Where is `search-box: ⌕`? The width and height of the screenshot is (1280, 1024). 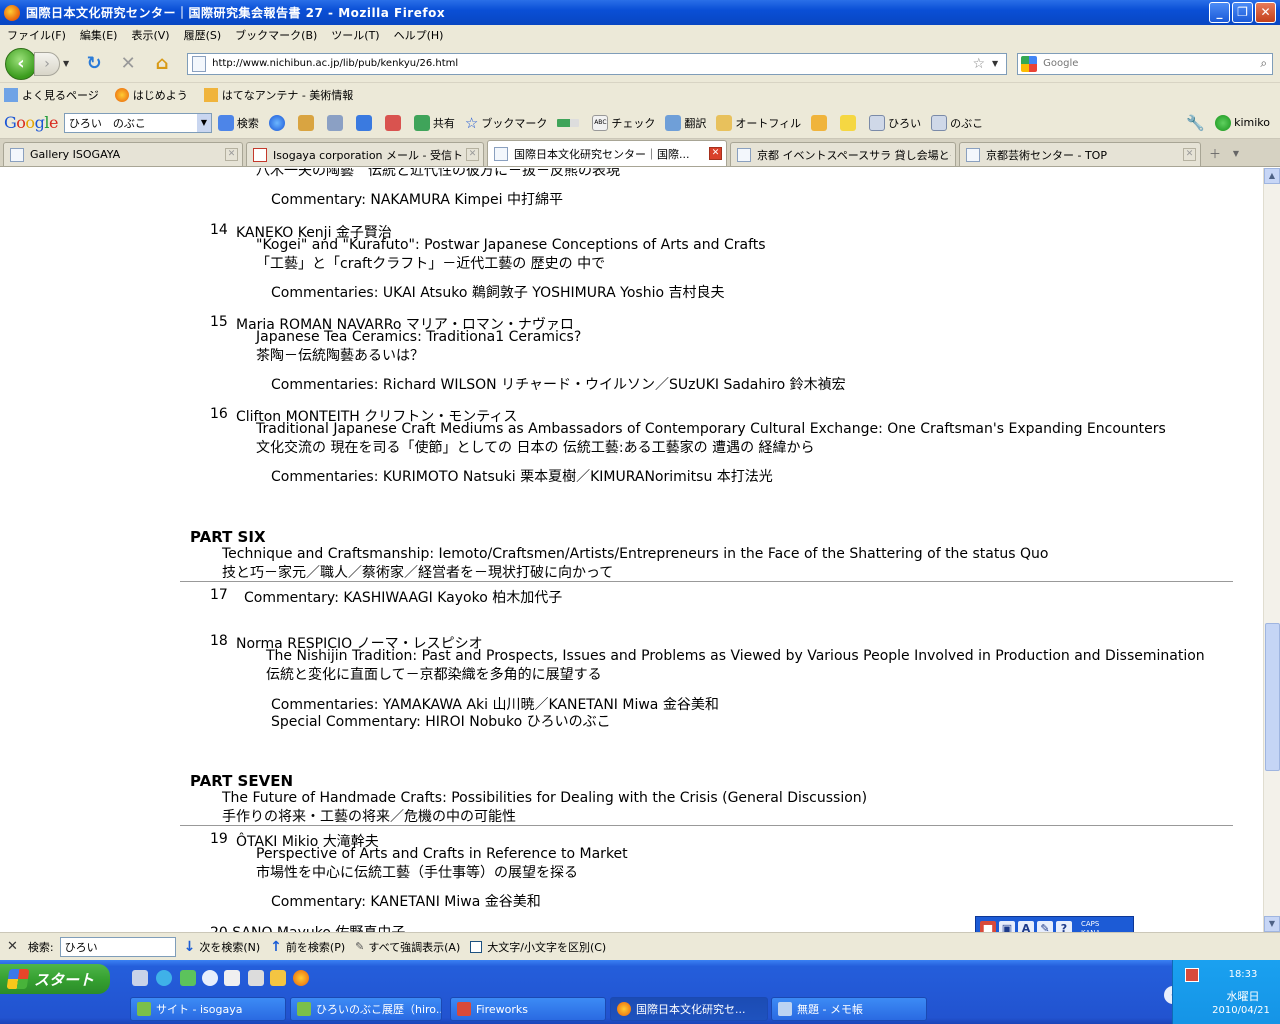
search-box: ⌕ is located at coordinates (1145, 63).